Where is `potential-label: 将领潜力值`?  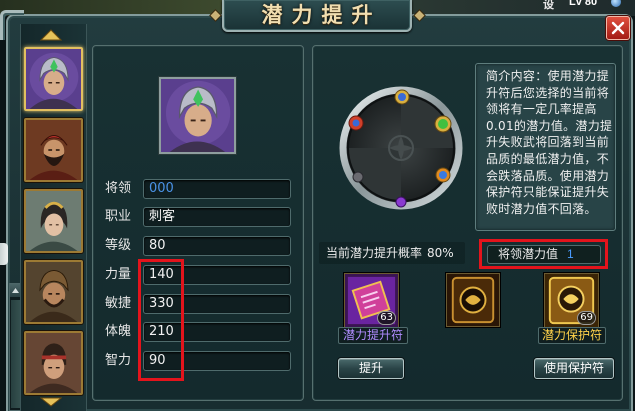 potential-label: 将领潜力值 is located at coordinates (528, 254).